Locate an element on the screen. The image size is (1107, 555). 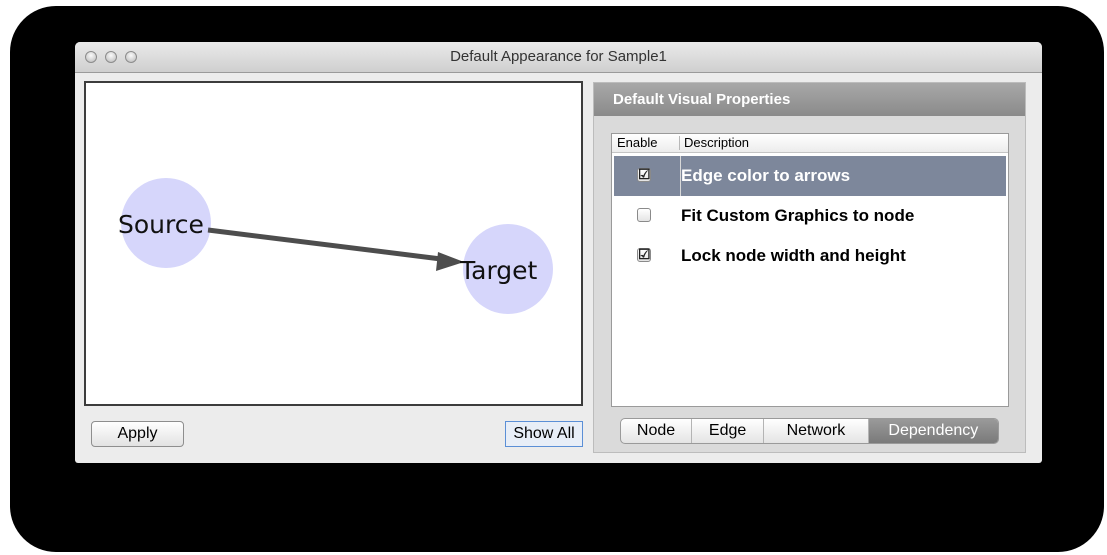
panel-header: Default Visual Properties is located at coordinates (809, 99).